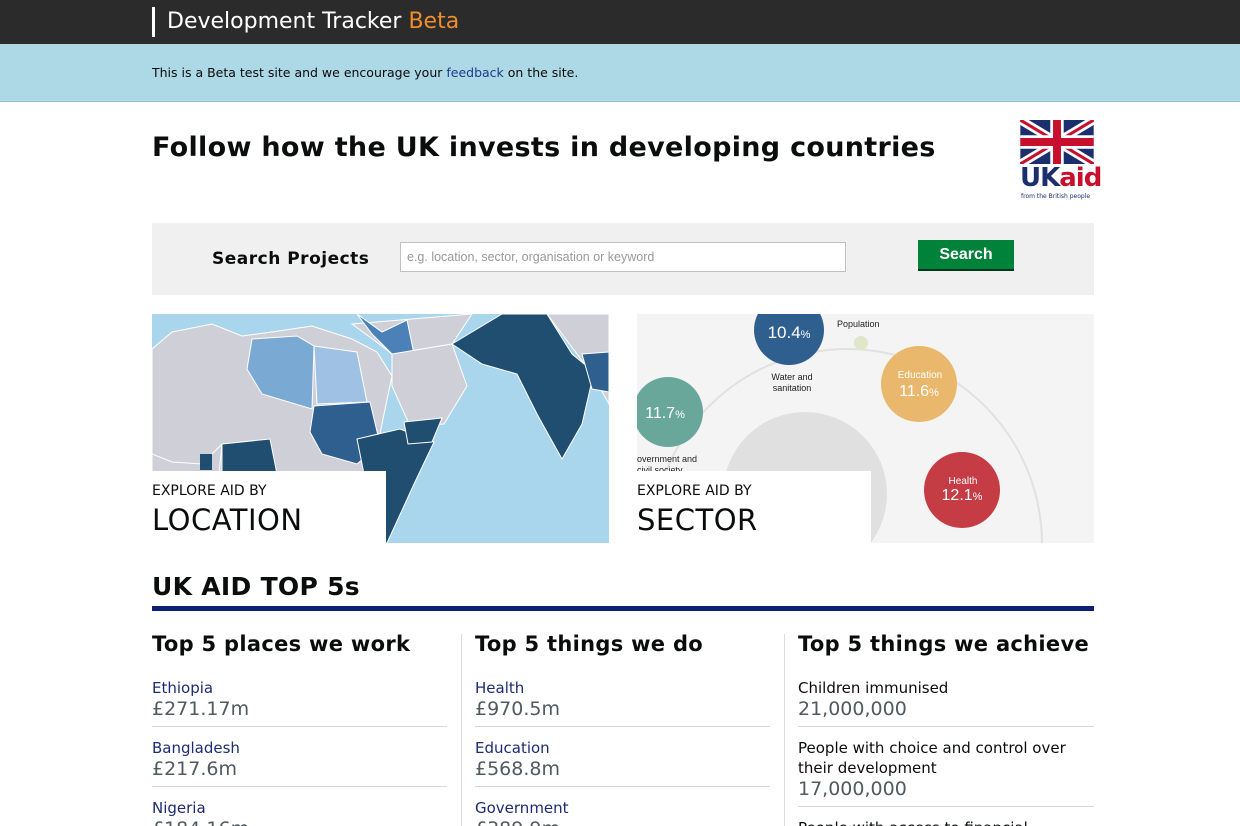 The height and width of the screenshot is (826, 1240). What do you see at coordinates (227, 520) in the screenshot?
I see `location-card-title: LOCATION` at bounding box center [227, 520].